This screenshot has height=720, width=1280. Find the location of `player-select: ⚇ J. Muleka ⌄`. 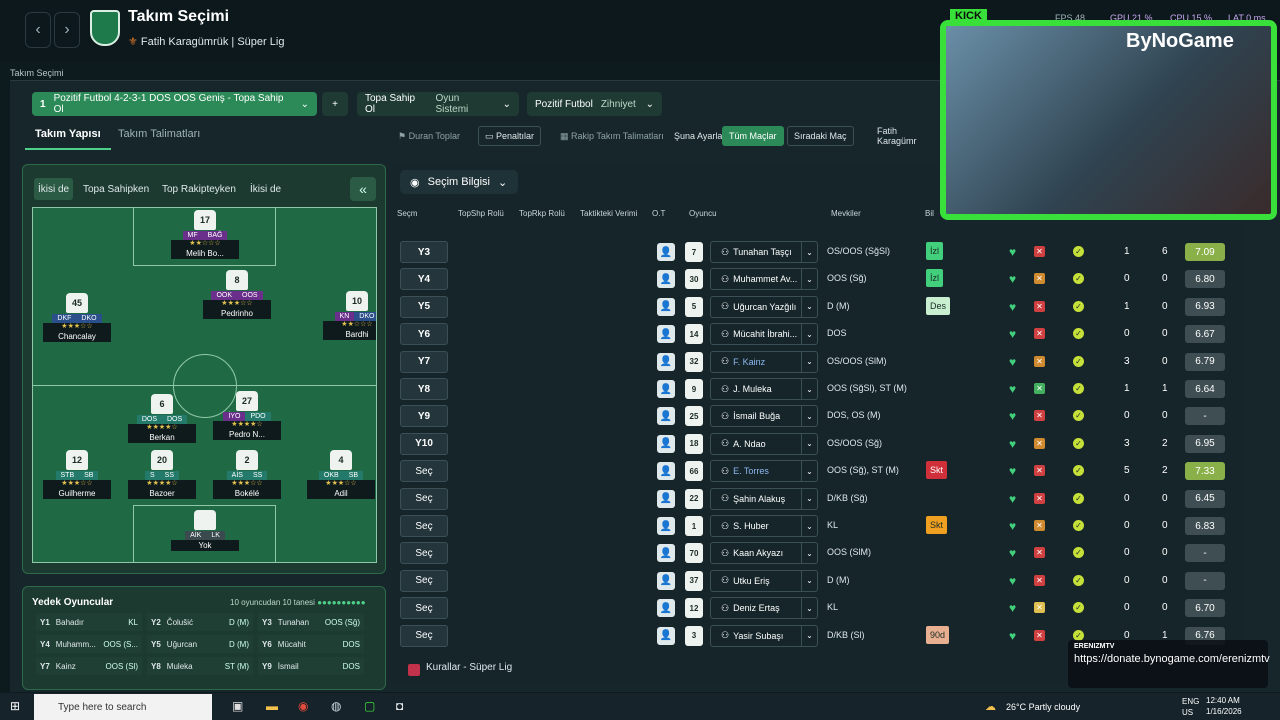

player-select: ⚇ J. Muleka ⌄ is located at coordinates (764, 389).